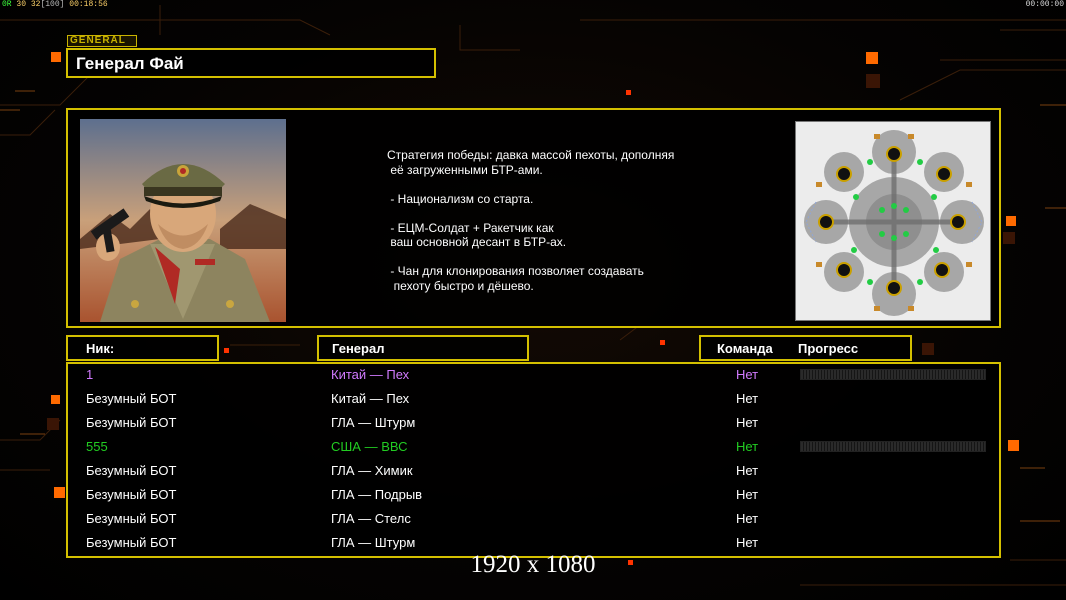 This screenshot has width=1066, height=600. Describe the element at coordinates (533, 448) in the screenshot. I see `player-row: 555 США — ВВС Нет` at that location.